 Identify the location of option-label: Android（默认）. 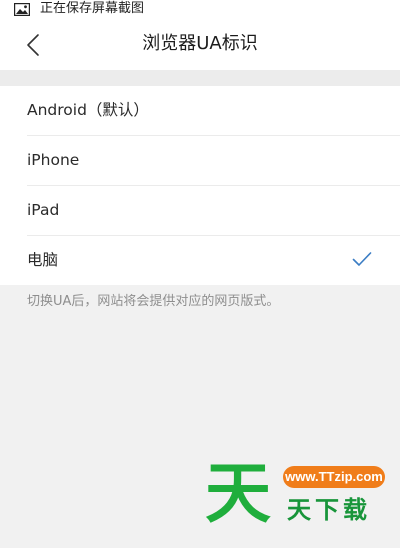
(88, 110).